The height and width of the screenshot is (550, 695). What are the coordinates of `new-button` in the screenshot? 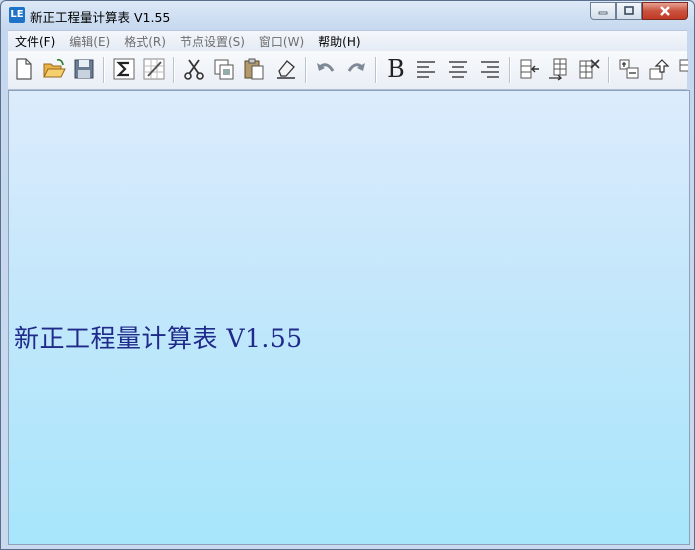 It's located at (24, 69).